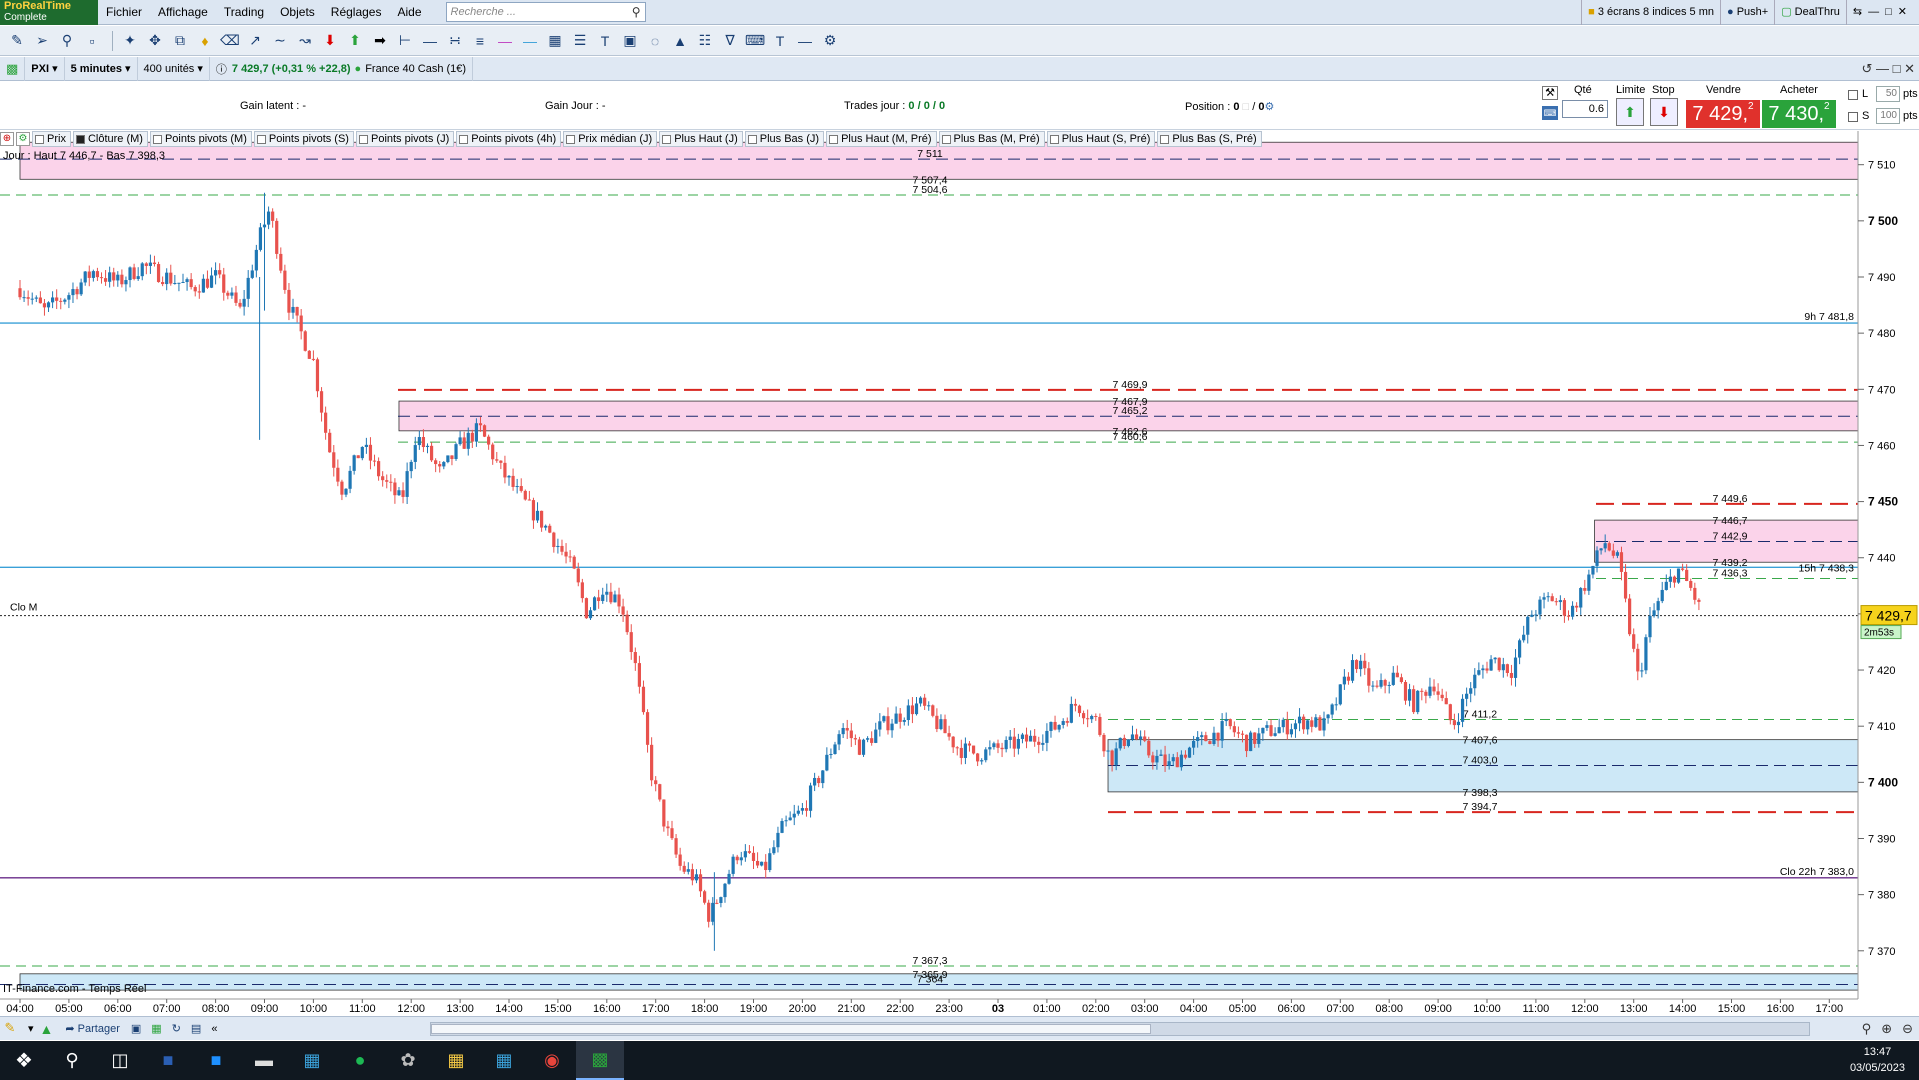 This screenshot has height=1080, width=1919. I want to click on order-tool-icon: ⚒, so click(1550, 93).